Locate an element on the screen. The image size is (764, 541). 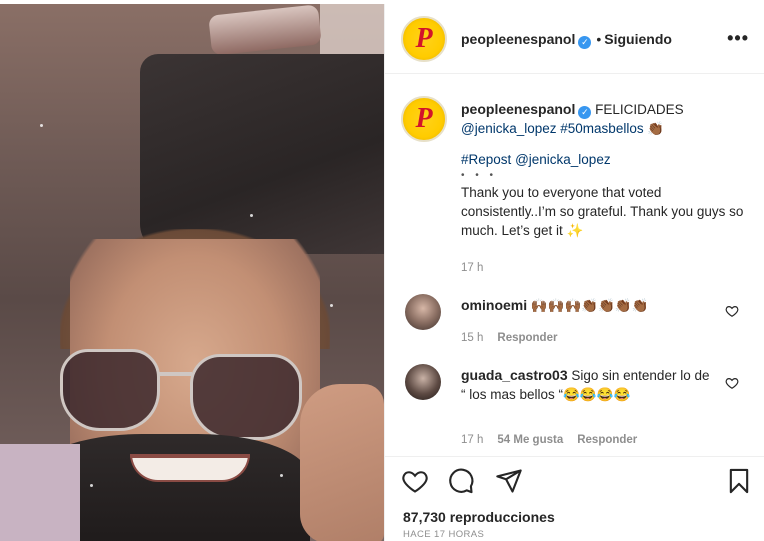
repost-hashtag-link: #Repost is located at coordinates (486, 159).